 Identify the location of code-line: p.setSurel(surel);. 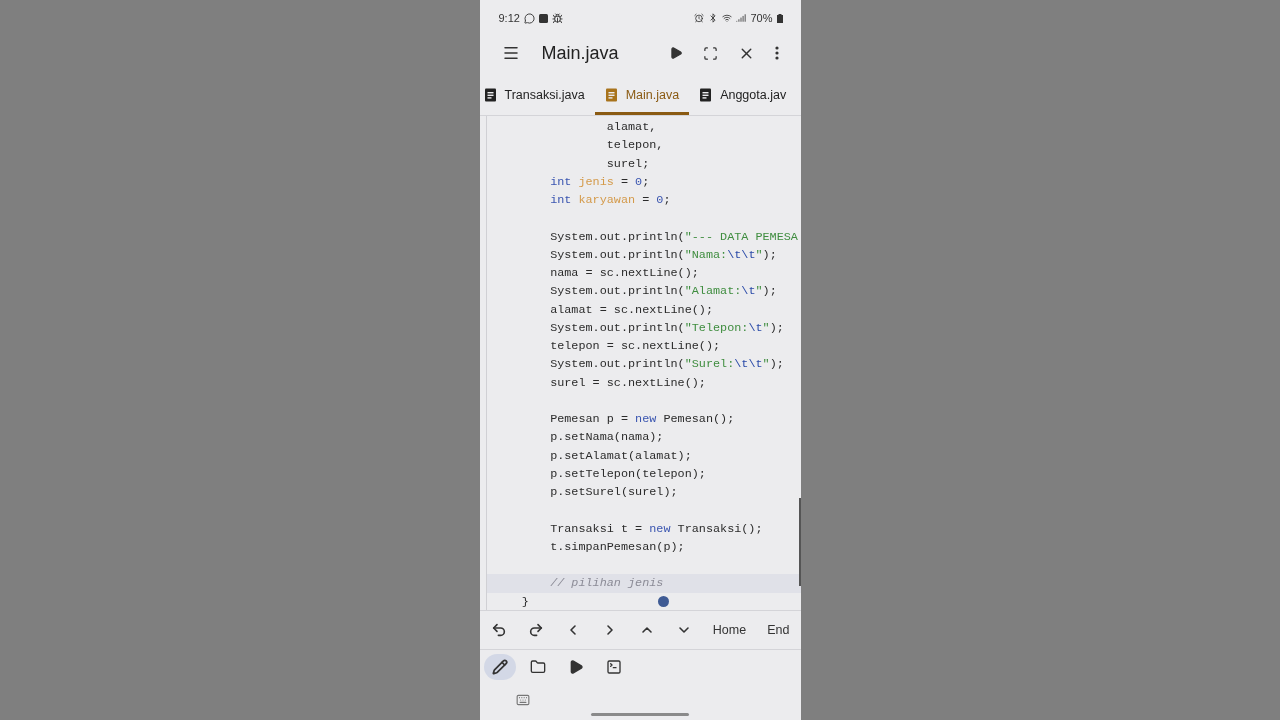
(613, 492).